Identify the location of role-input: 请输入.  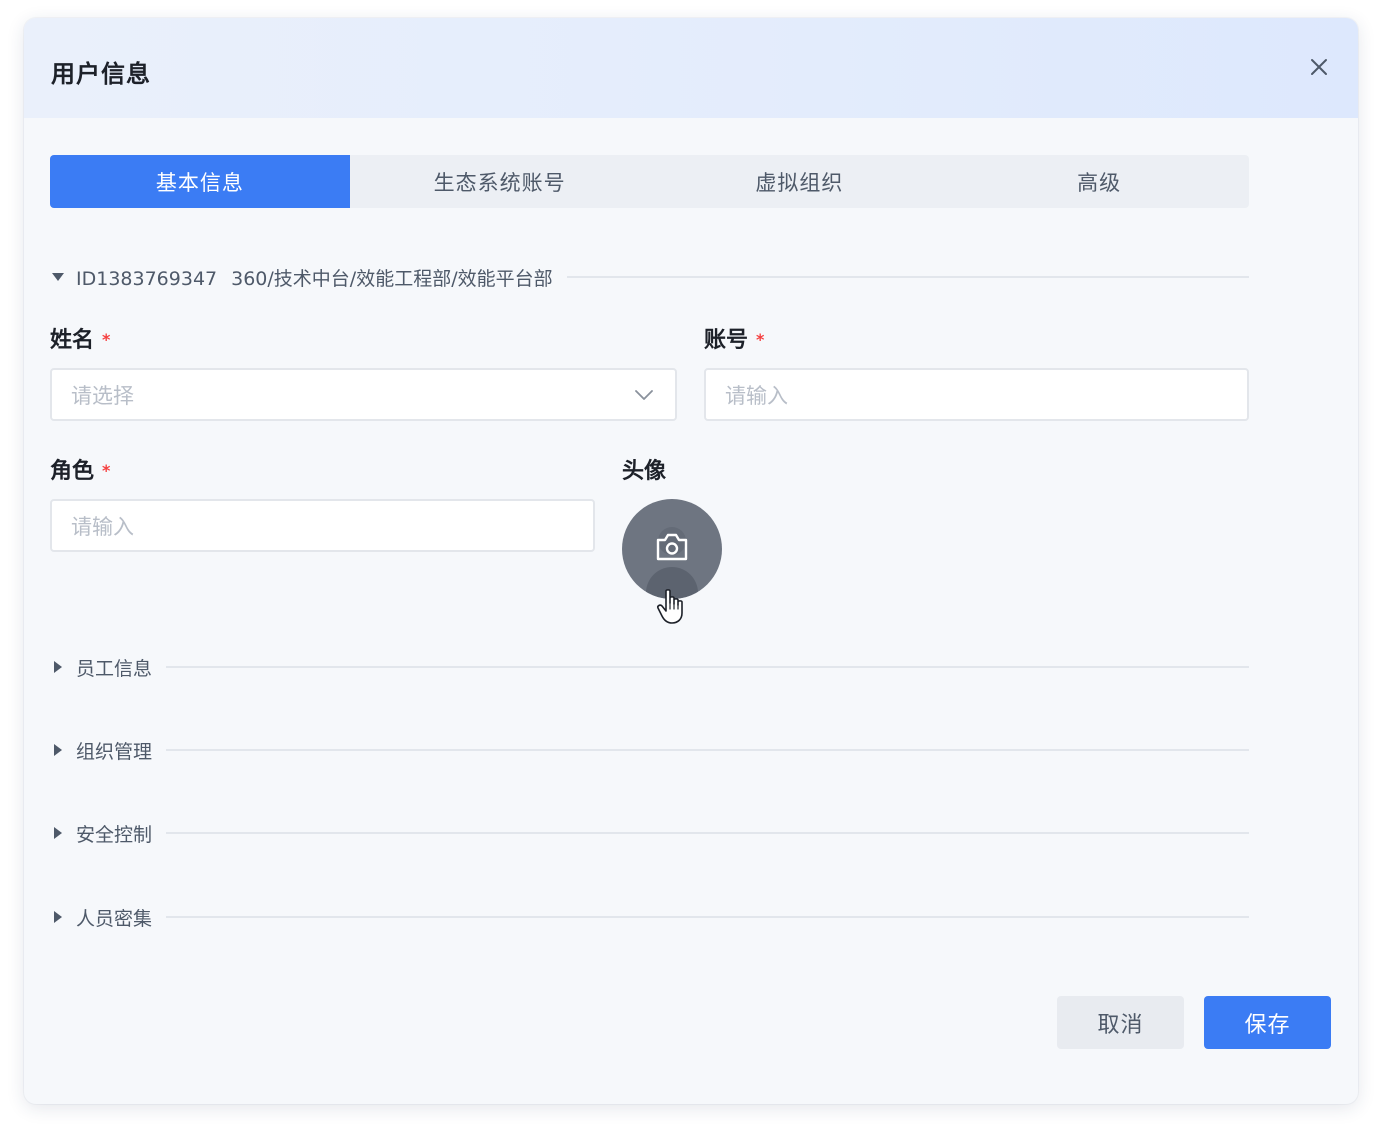
(322, 525).